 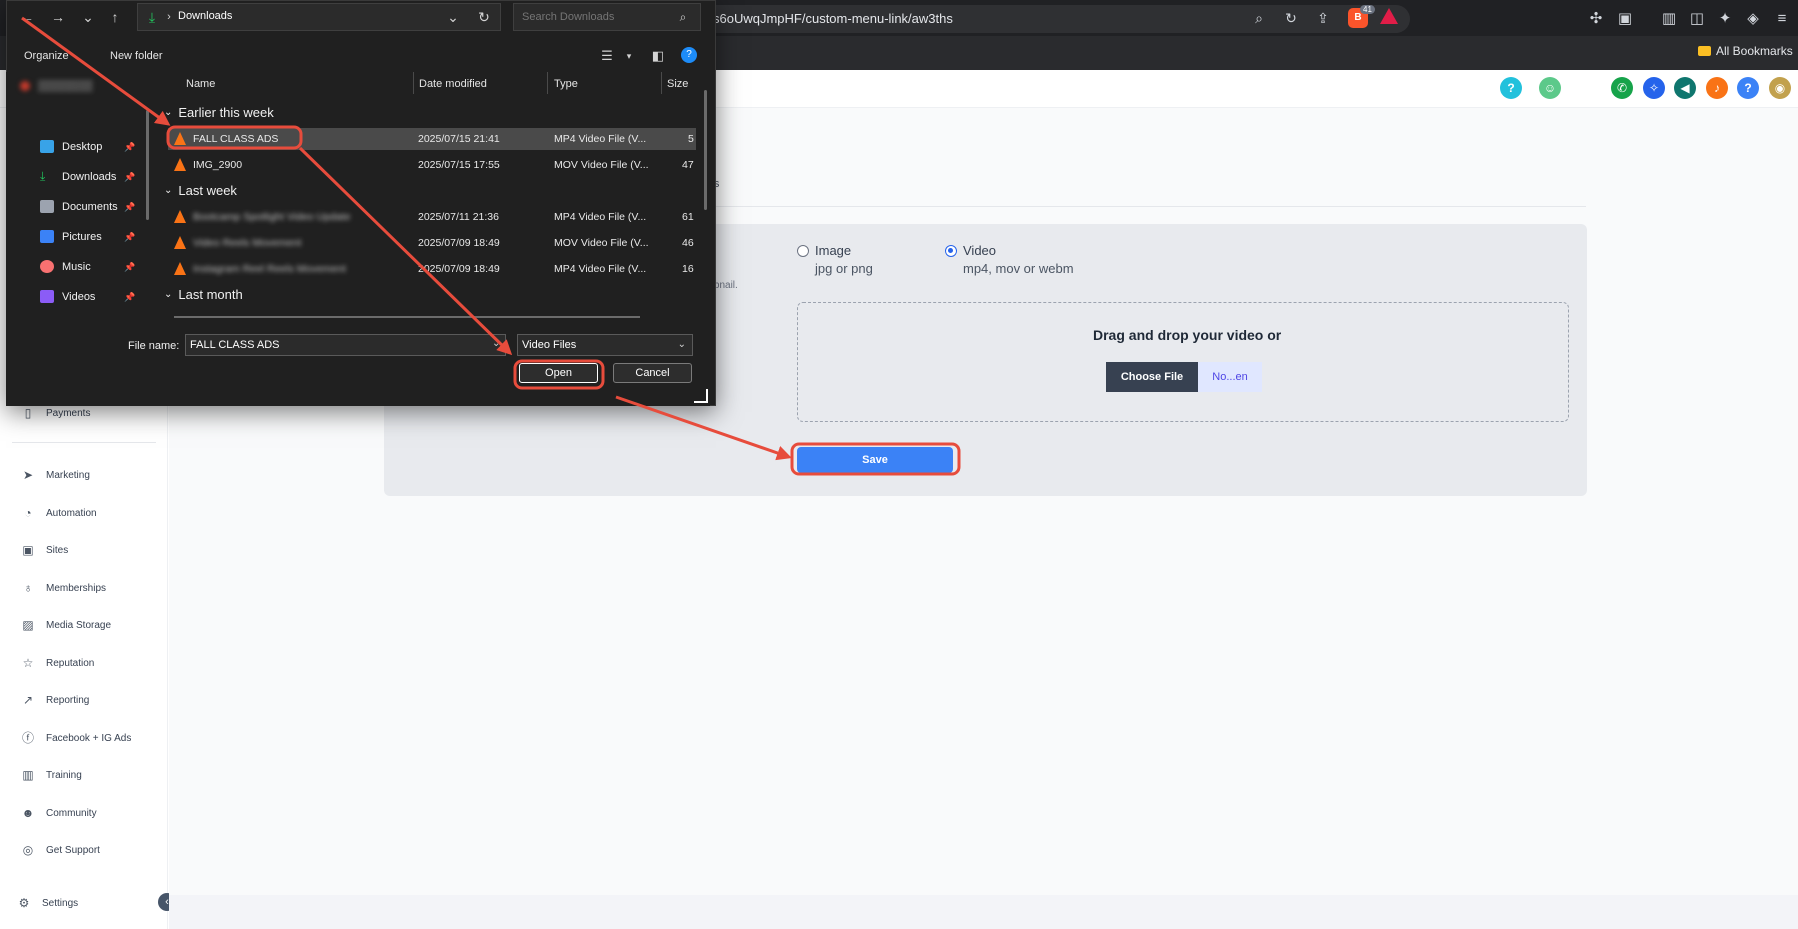 I want to click on sidebar-item-sites: ▣ Sites, so click(x=44, y=550).